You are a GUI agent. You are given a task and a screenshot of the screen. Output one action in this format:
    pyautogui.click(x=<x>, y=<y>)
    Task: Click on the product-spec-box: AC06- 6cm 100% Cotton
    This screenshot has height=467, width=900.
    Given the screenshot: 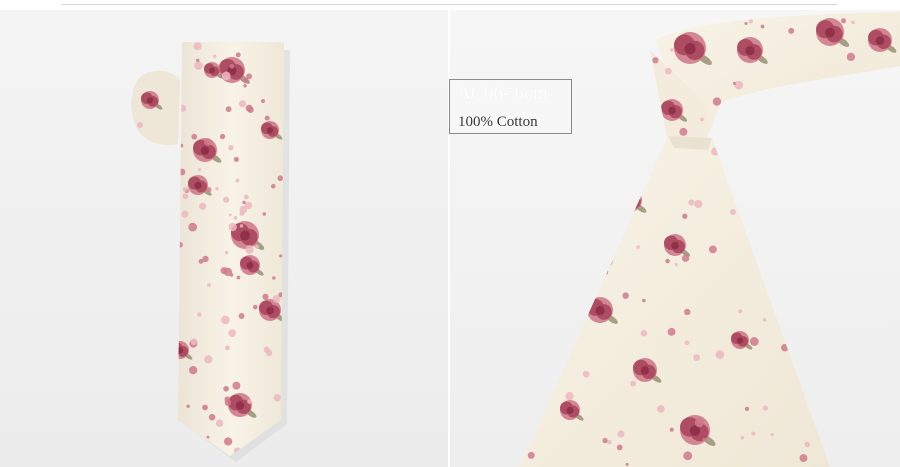 What is the action you would take?
    pyautogui.click(x=510, y=106)
    